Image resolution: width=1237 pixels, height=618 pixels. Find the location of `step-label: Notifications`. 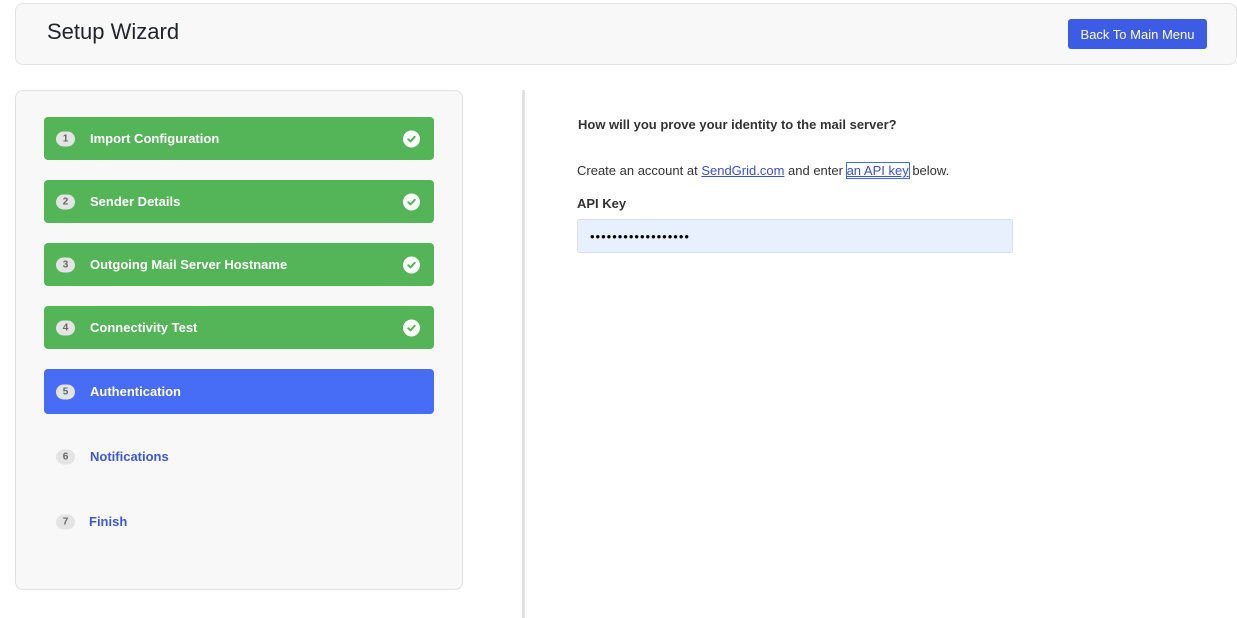

step-label: Notifications is located at coordinates (129, 456).